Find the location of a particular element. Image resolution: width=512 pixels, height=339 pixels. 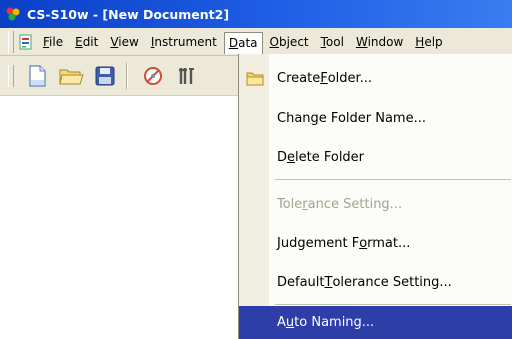

menu-file: File is located at coordinates (53, 42).